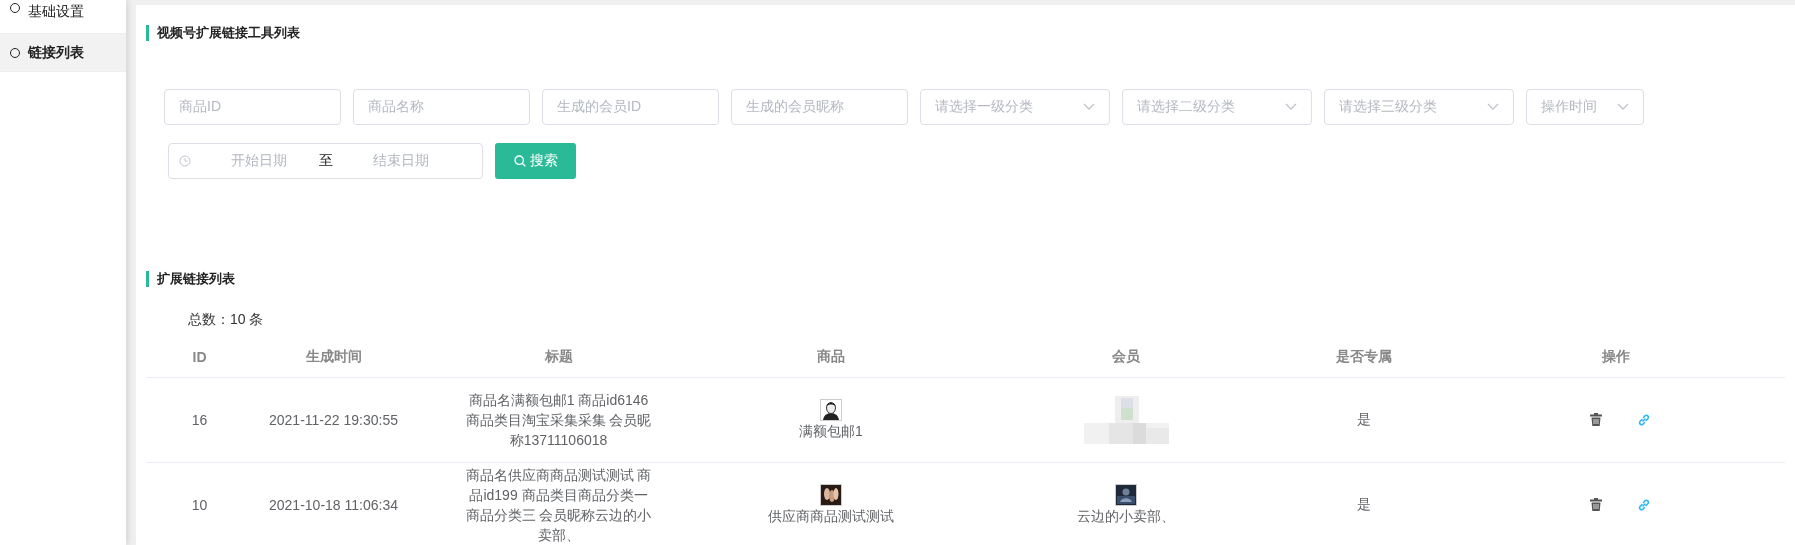 This screenshot has width=1795, height=545. What do you see at coordinates (333, 505) in the screenshot?
I see `table-cell-text: 2021-10-18 11:06:34` at bounding box center [333, 505].